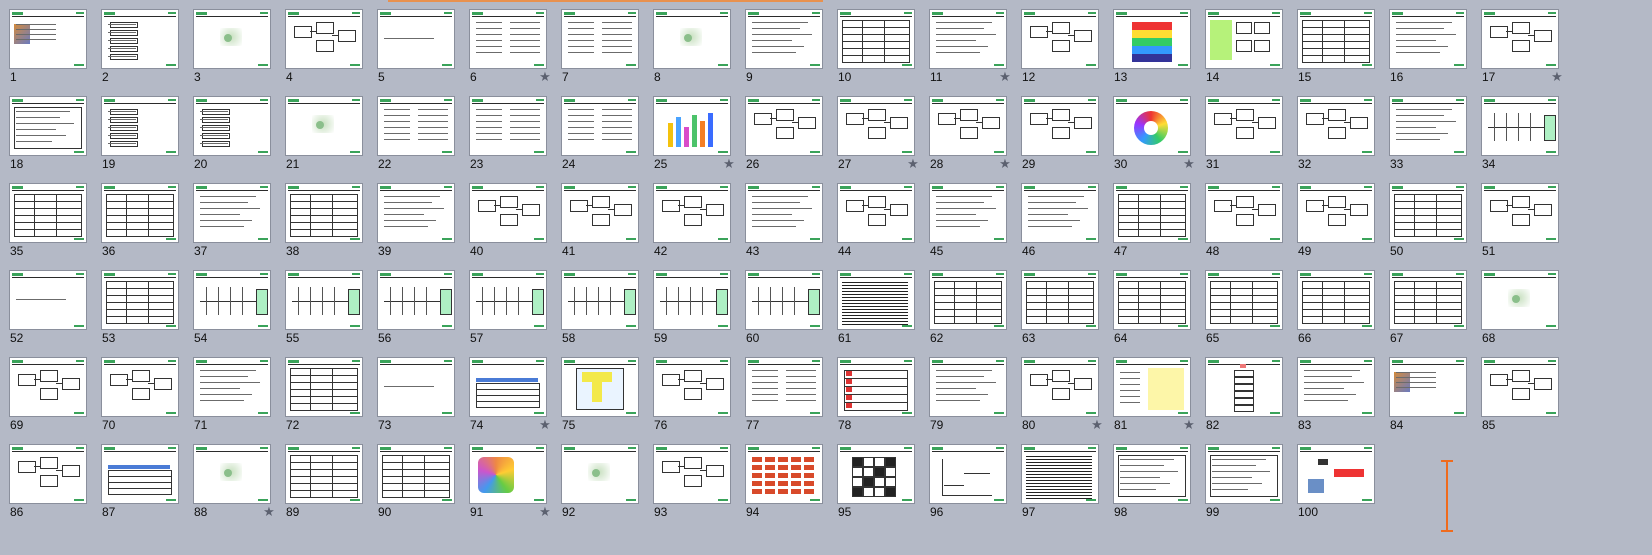 The height and width of the screenshot is (555, 1652). What do you see at coordinates (1150, 304) in the screenshot?
I see `slide-thumbnail-cell: 64` at bounding box center [1150, 304].